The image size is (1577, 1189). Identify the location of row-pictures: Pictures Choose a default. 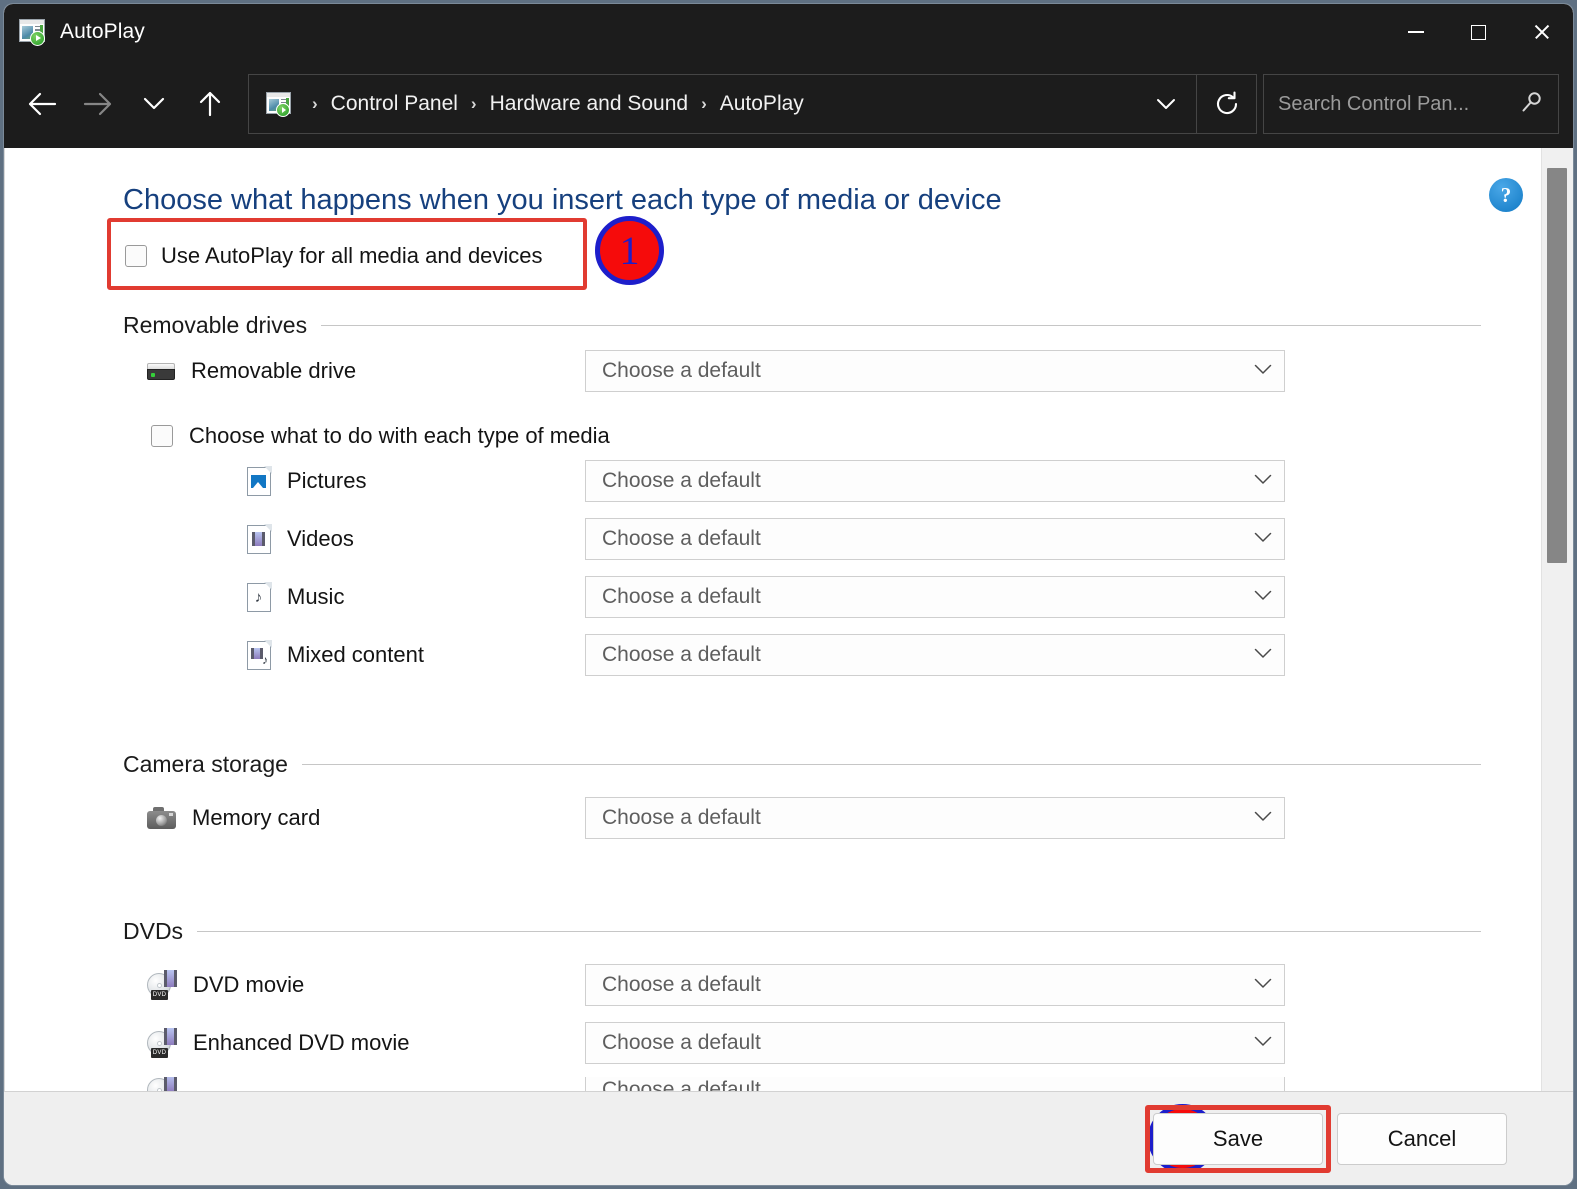
(802, 481).